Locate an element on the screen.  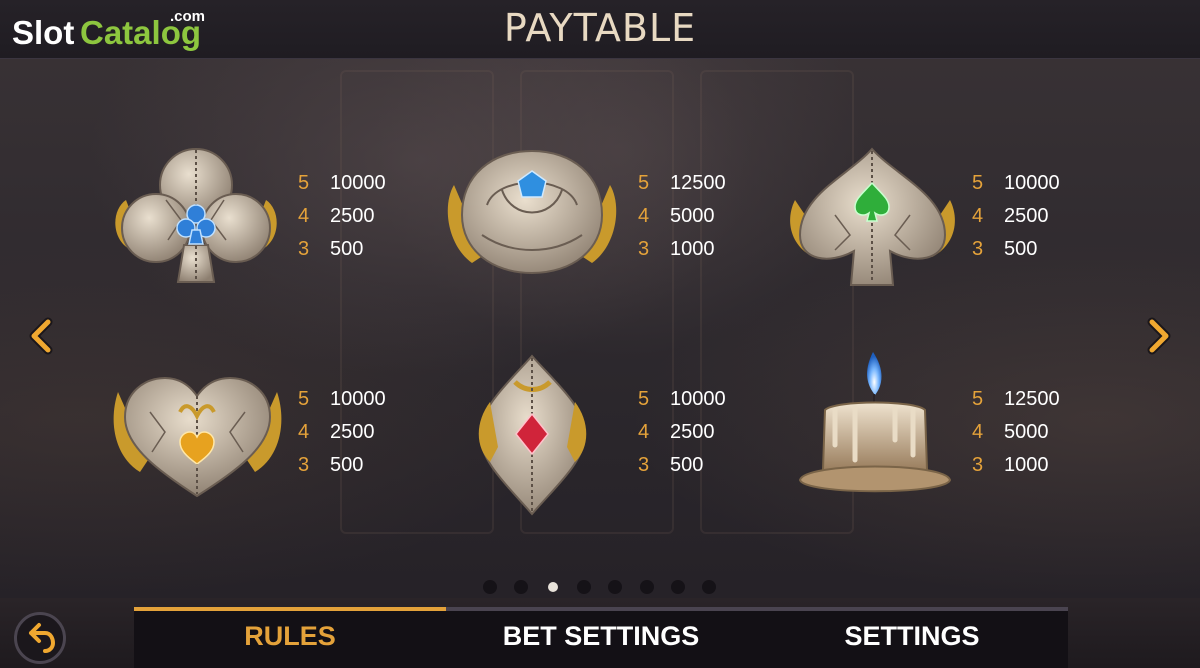
rose-paytable: 5 12500 4 5000 3 1000 is located at coordinates (682, 221).